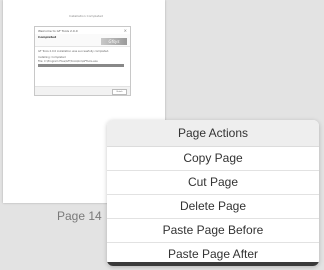 The image size is (324, 270). I want to click on menu-header: Page Actions, so click(213, 133).